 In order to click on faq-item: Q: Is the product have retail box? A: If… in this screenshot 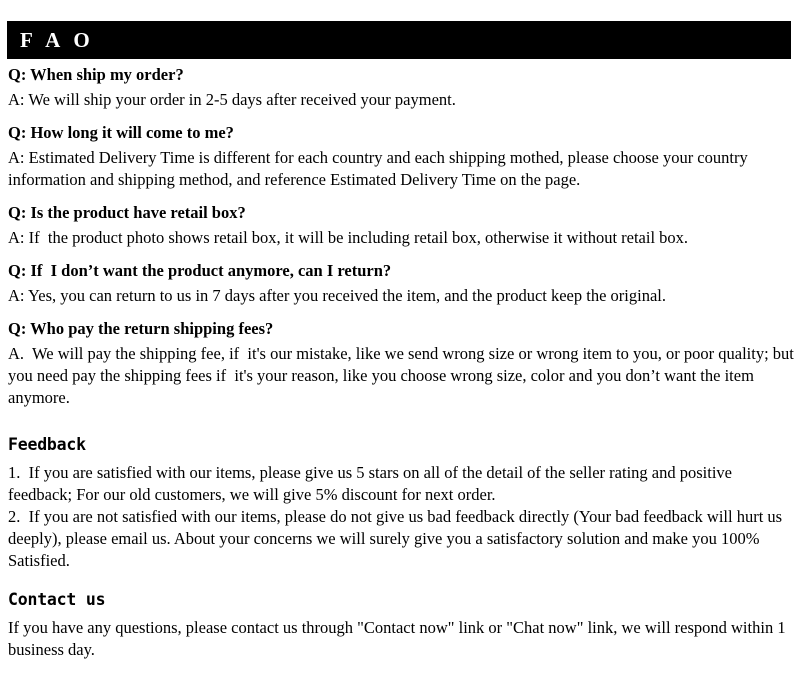, I will do `click(401, 225)`.